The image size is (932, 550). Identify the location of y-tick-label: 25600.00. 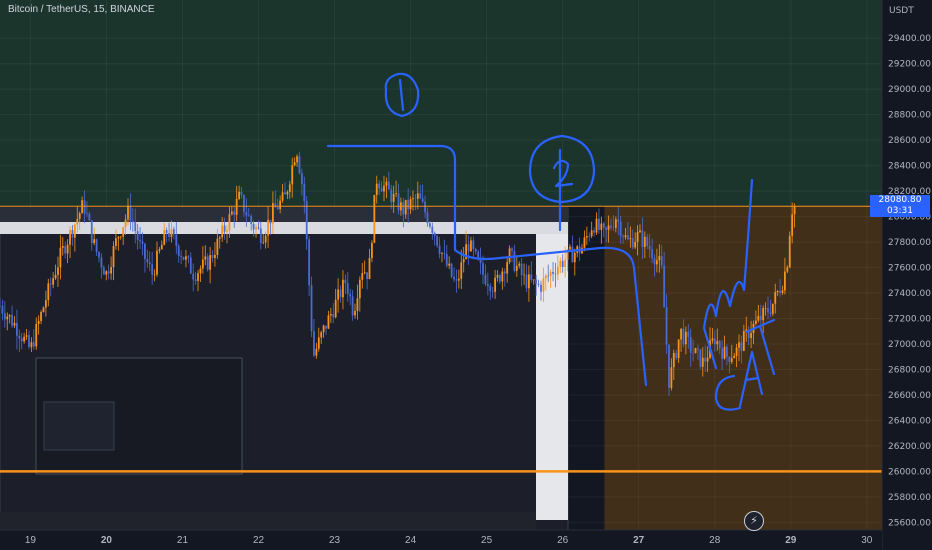
(909, 523).